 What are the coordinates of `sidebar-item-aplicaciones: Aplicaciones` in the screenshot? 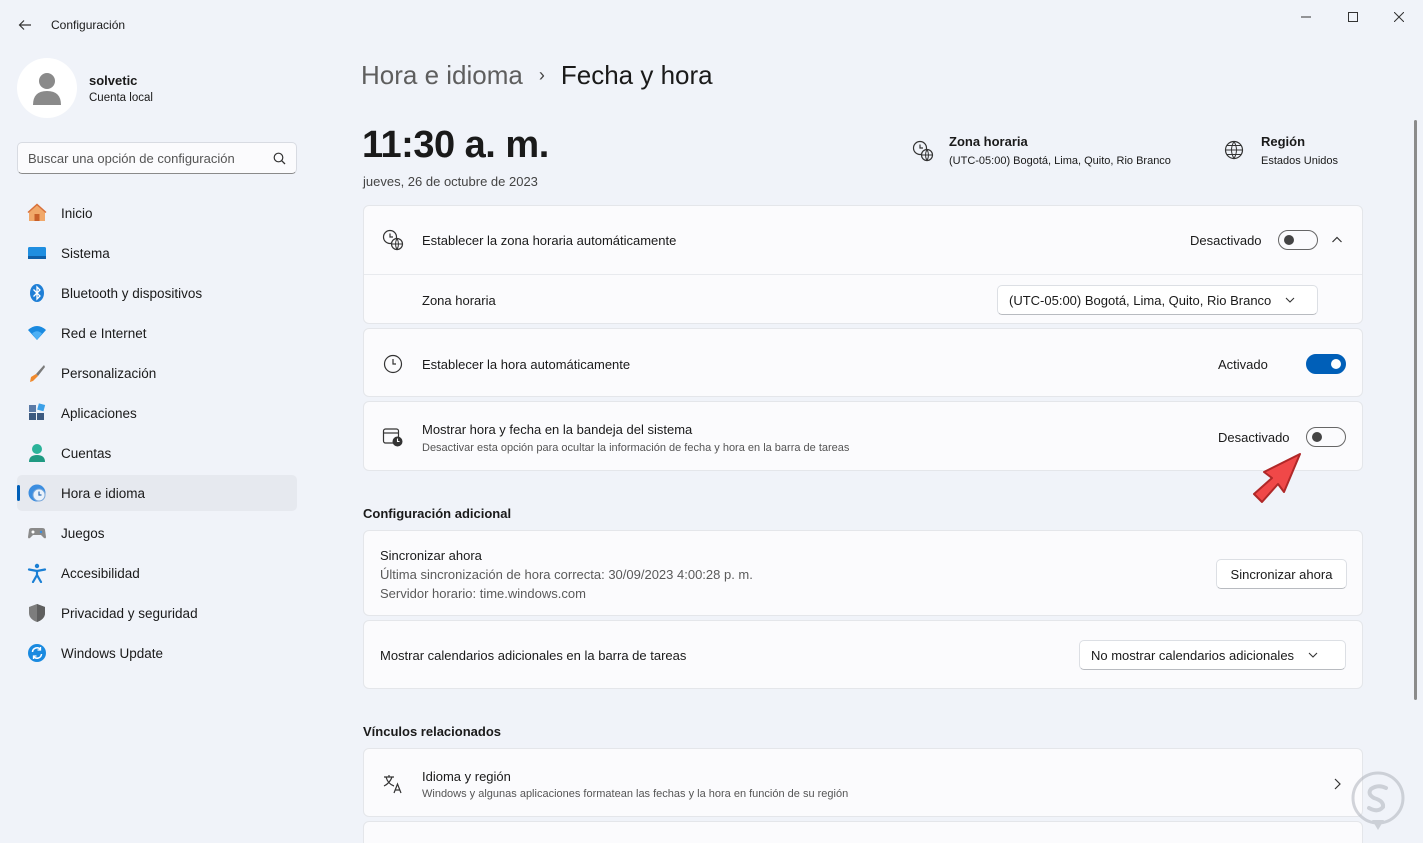 It's located at (157, 413).